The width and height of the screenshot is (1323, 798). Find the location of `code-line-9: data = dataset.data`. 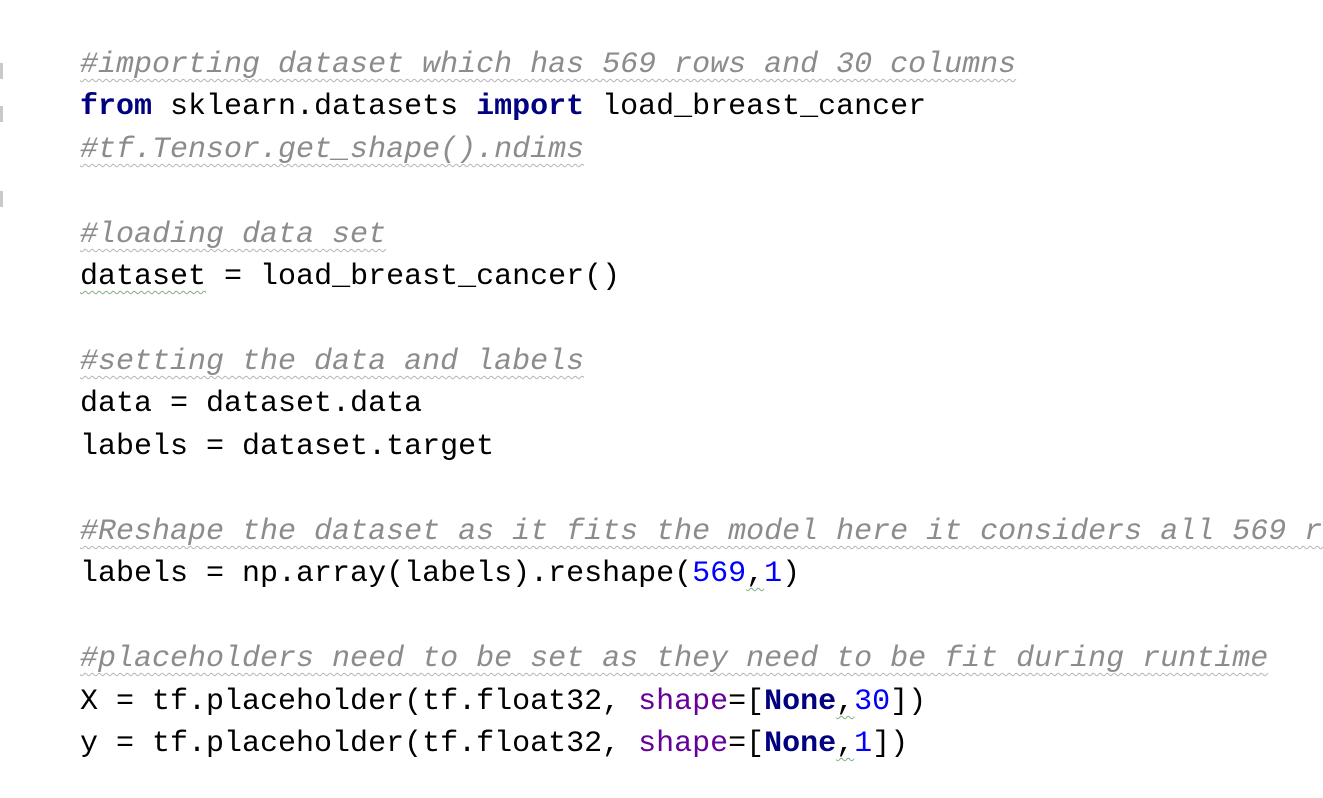

code-line-9: data = dataset.data is located at coordinates (215, 385).